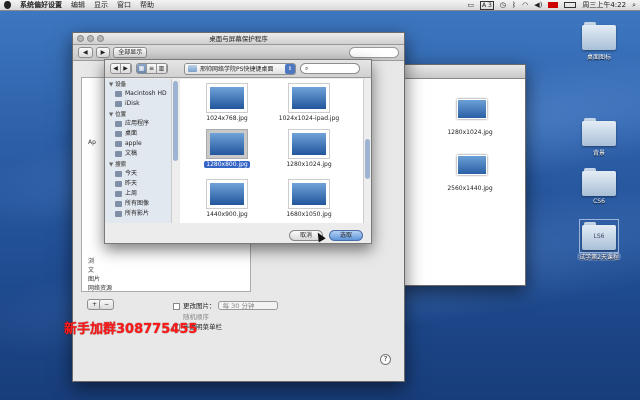 Image resolution: width=640 pixels, height=400 pixels. Describe the element at coordinates (239, 339) in the screenshot. I see `prefs-bottom-controls: + − 更改图片： 每 30 分钟 随机顺序 ✓ 半透明菜单栏 ?` at that location.